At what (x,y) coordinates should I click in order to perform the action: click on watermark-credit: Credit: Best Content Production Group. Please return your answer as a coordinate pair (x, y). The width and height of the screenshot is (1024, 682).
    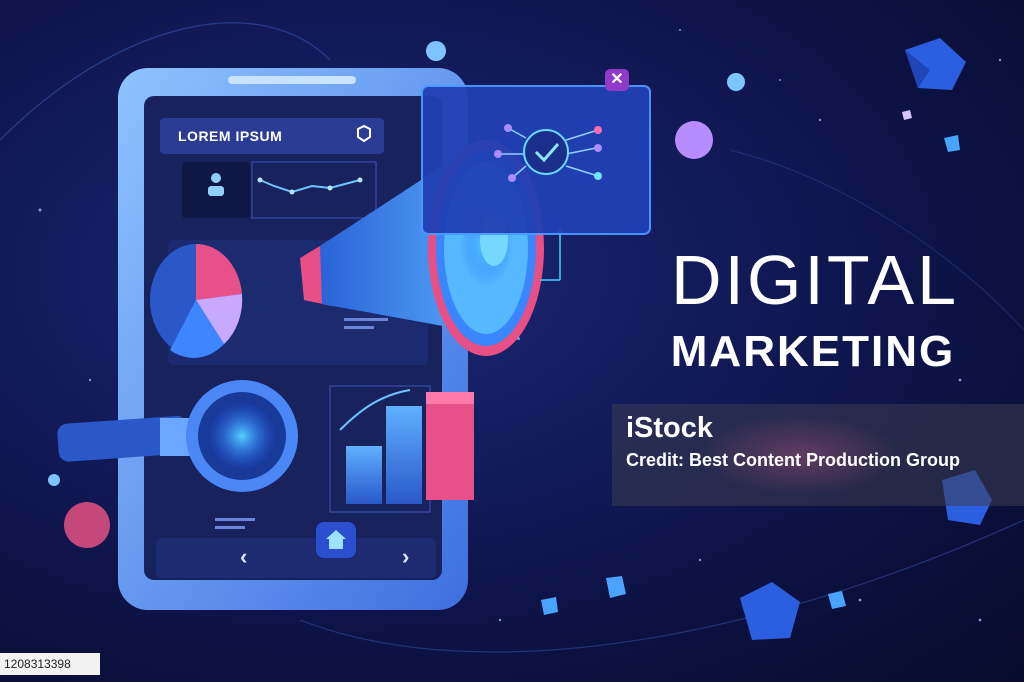
    Looking at the image, I should click on (793, 460).